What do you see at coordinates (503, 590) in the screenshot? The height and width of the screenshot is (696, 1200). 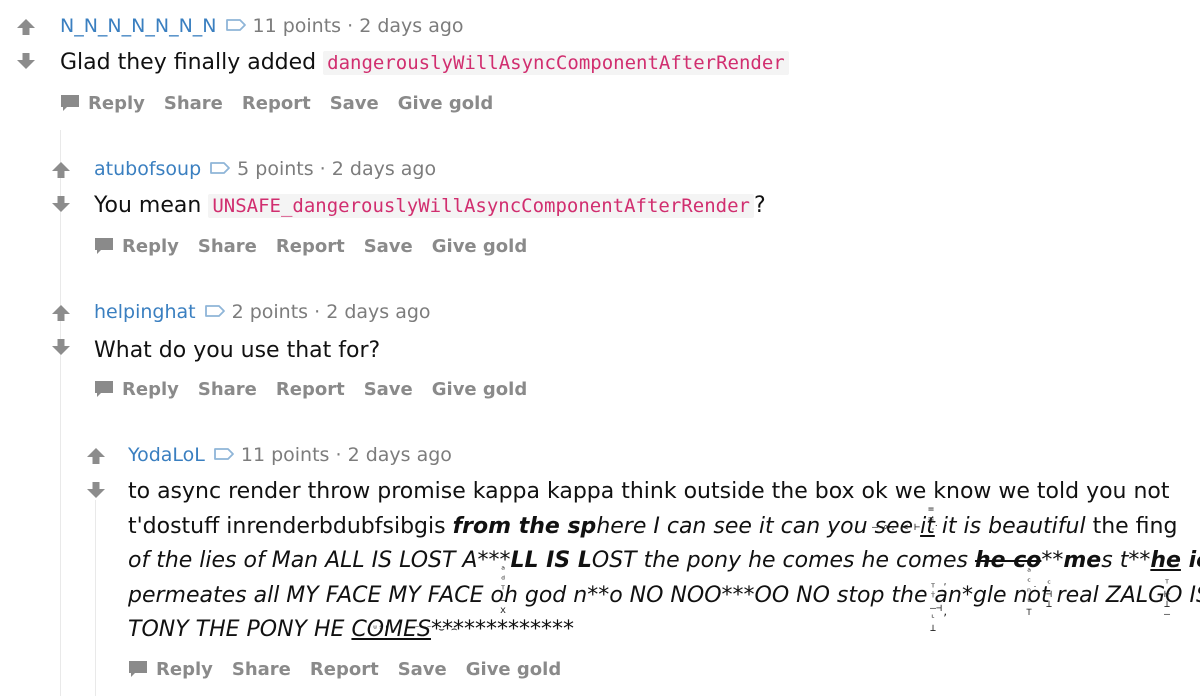 I see `zalgo-noise-decoration: ᵃ ᵈ ᵀ – x` at bounding box center [503, 590].